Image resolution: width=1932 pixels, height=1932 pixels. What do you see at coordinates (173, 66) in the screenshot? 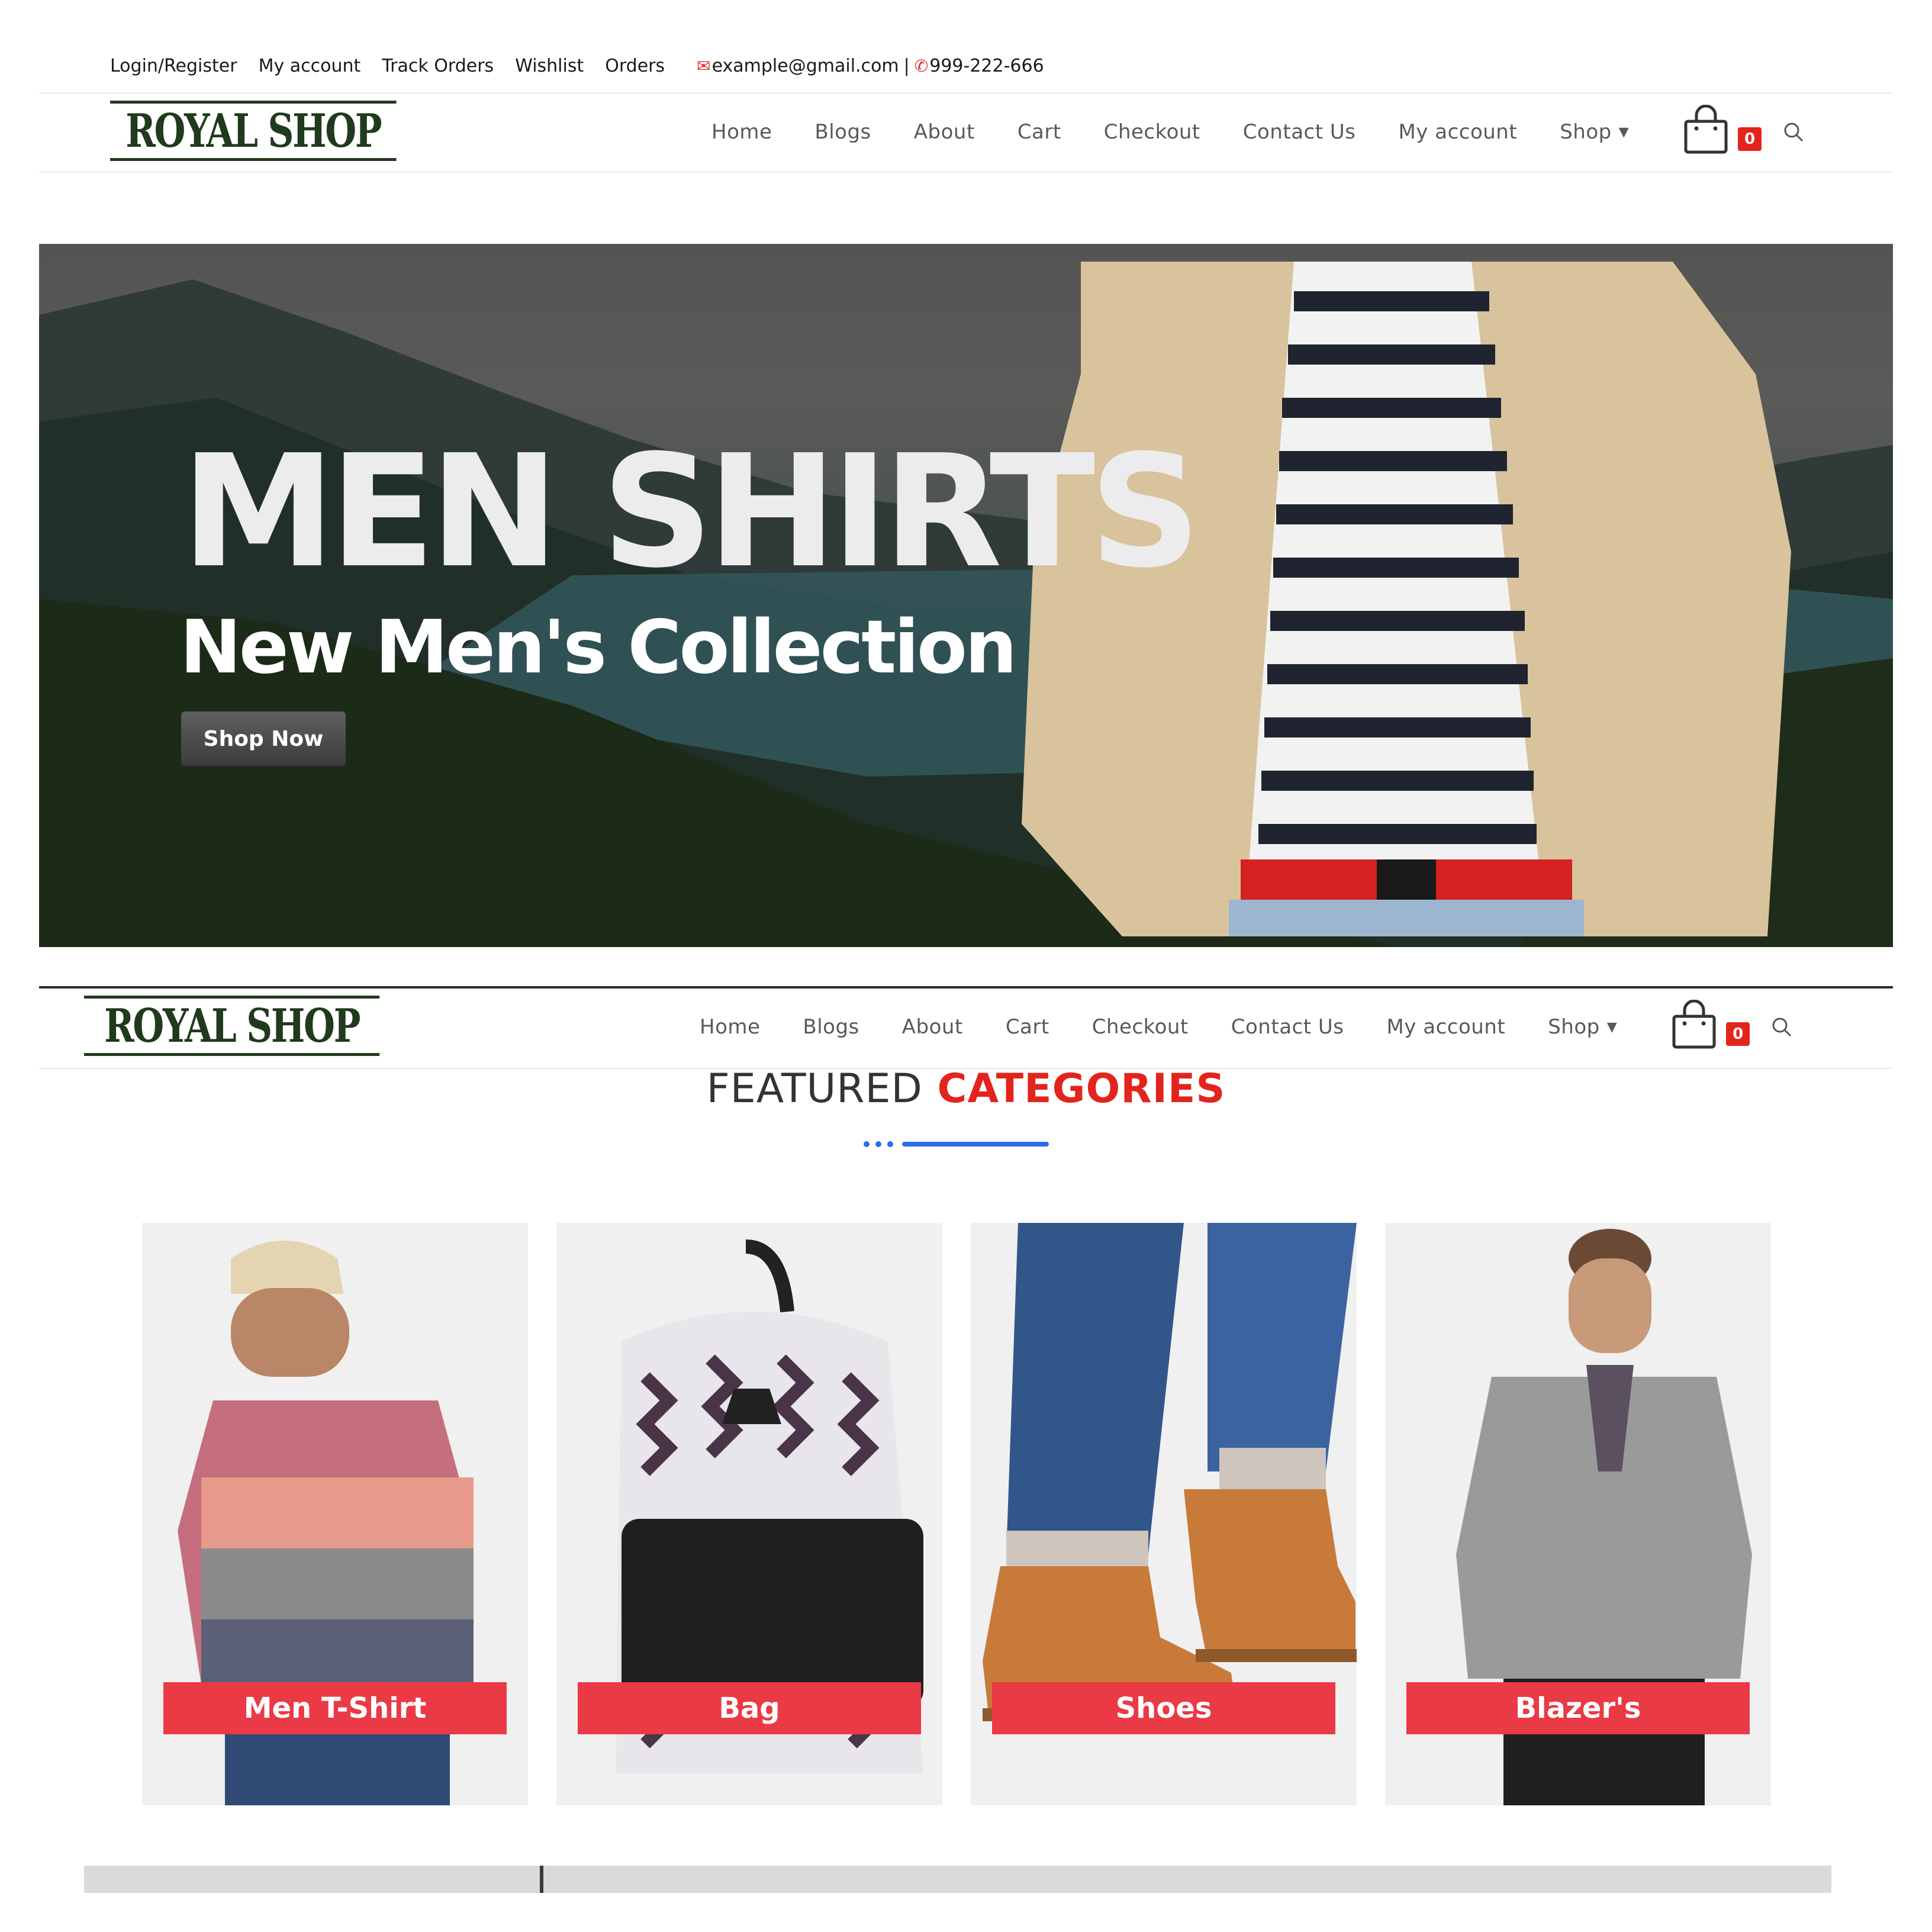
I see `login-register-link: Login/Register` at bounding box center [173, 66].